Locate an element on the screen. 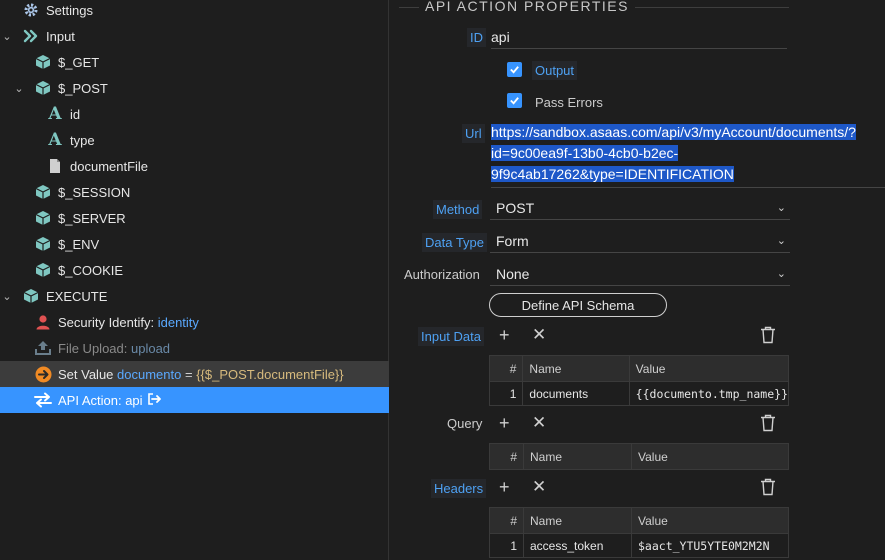  arrow-right-circle-icon is located at coordinates (43, 374).